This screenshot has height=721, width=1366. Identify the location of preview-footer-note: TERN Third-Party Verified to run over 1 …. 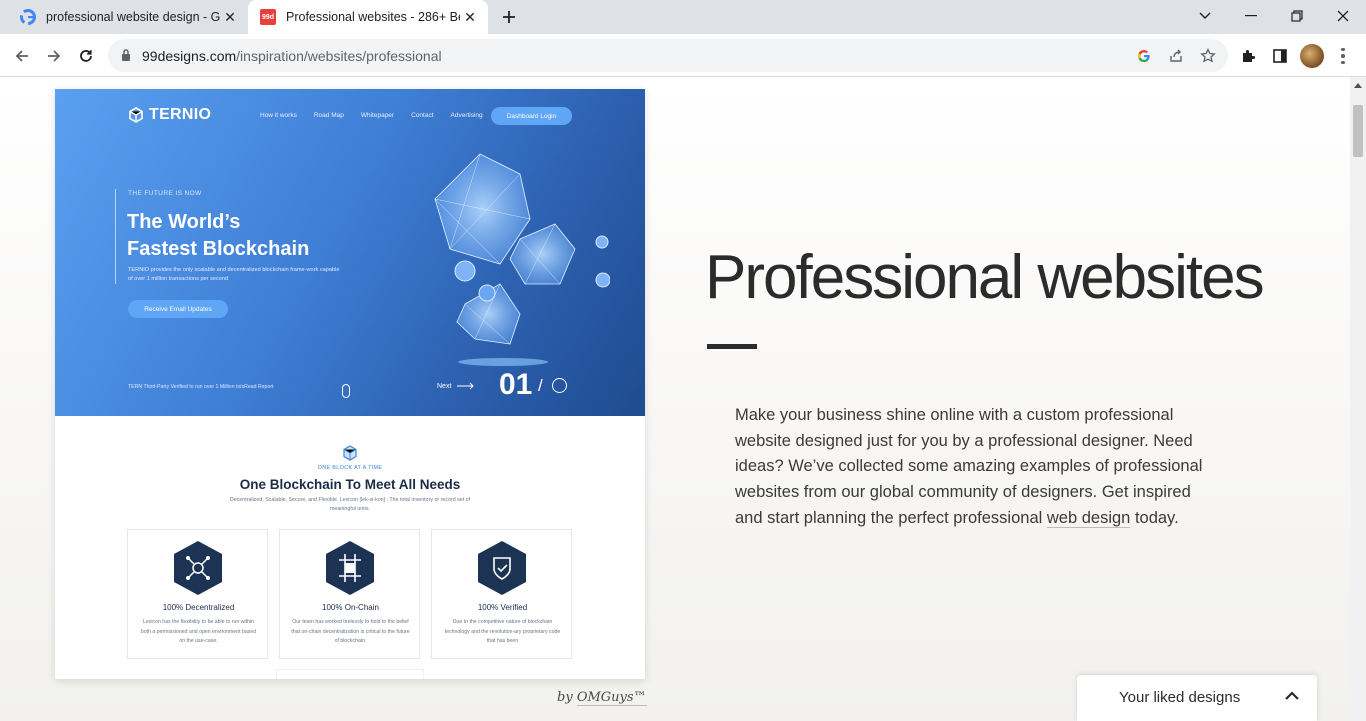
(201, 387).